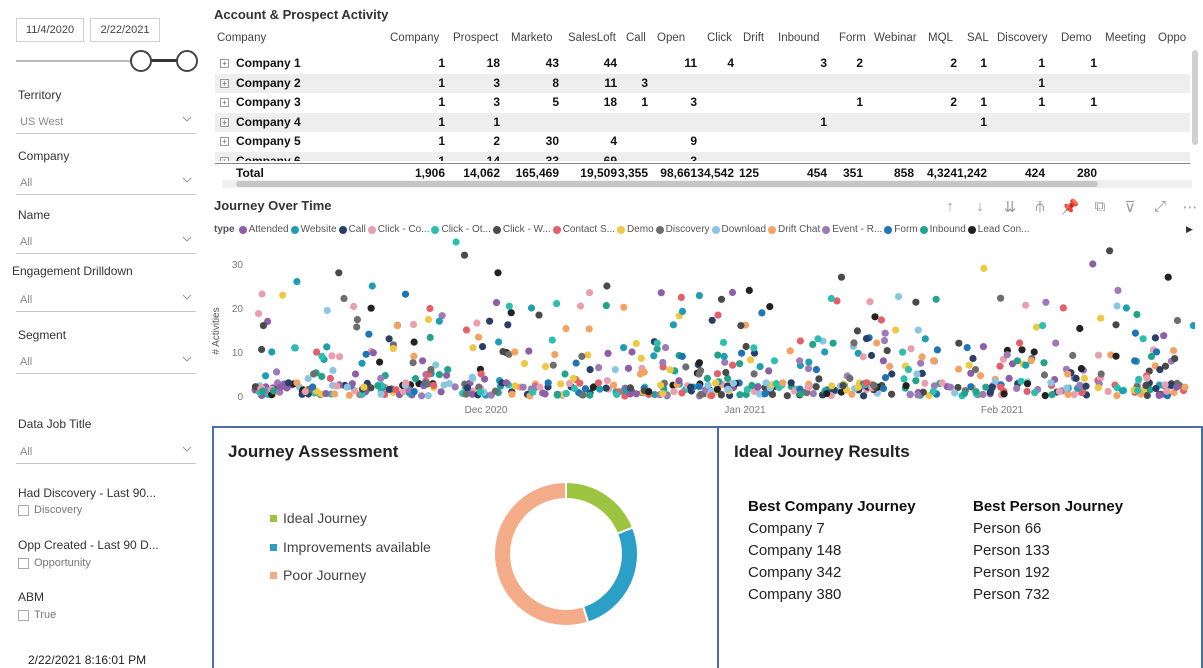  What do you see at coordinates (125, 30) in the screenshot?
I see `date-end-input: 2/22/2021` at bounding box center [125, 30].